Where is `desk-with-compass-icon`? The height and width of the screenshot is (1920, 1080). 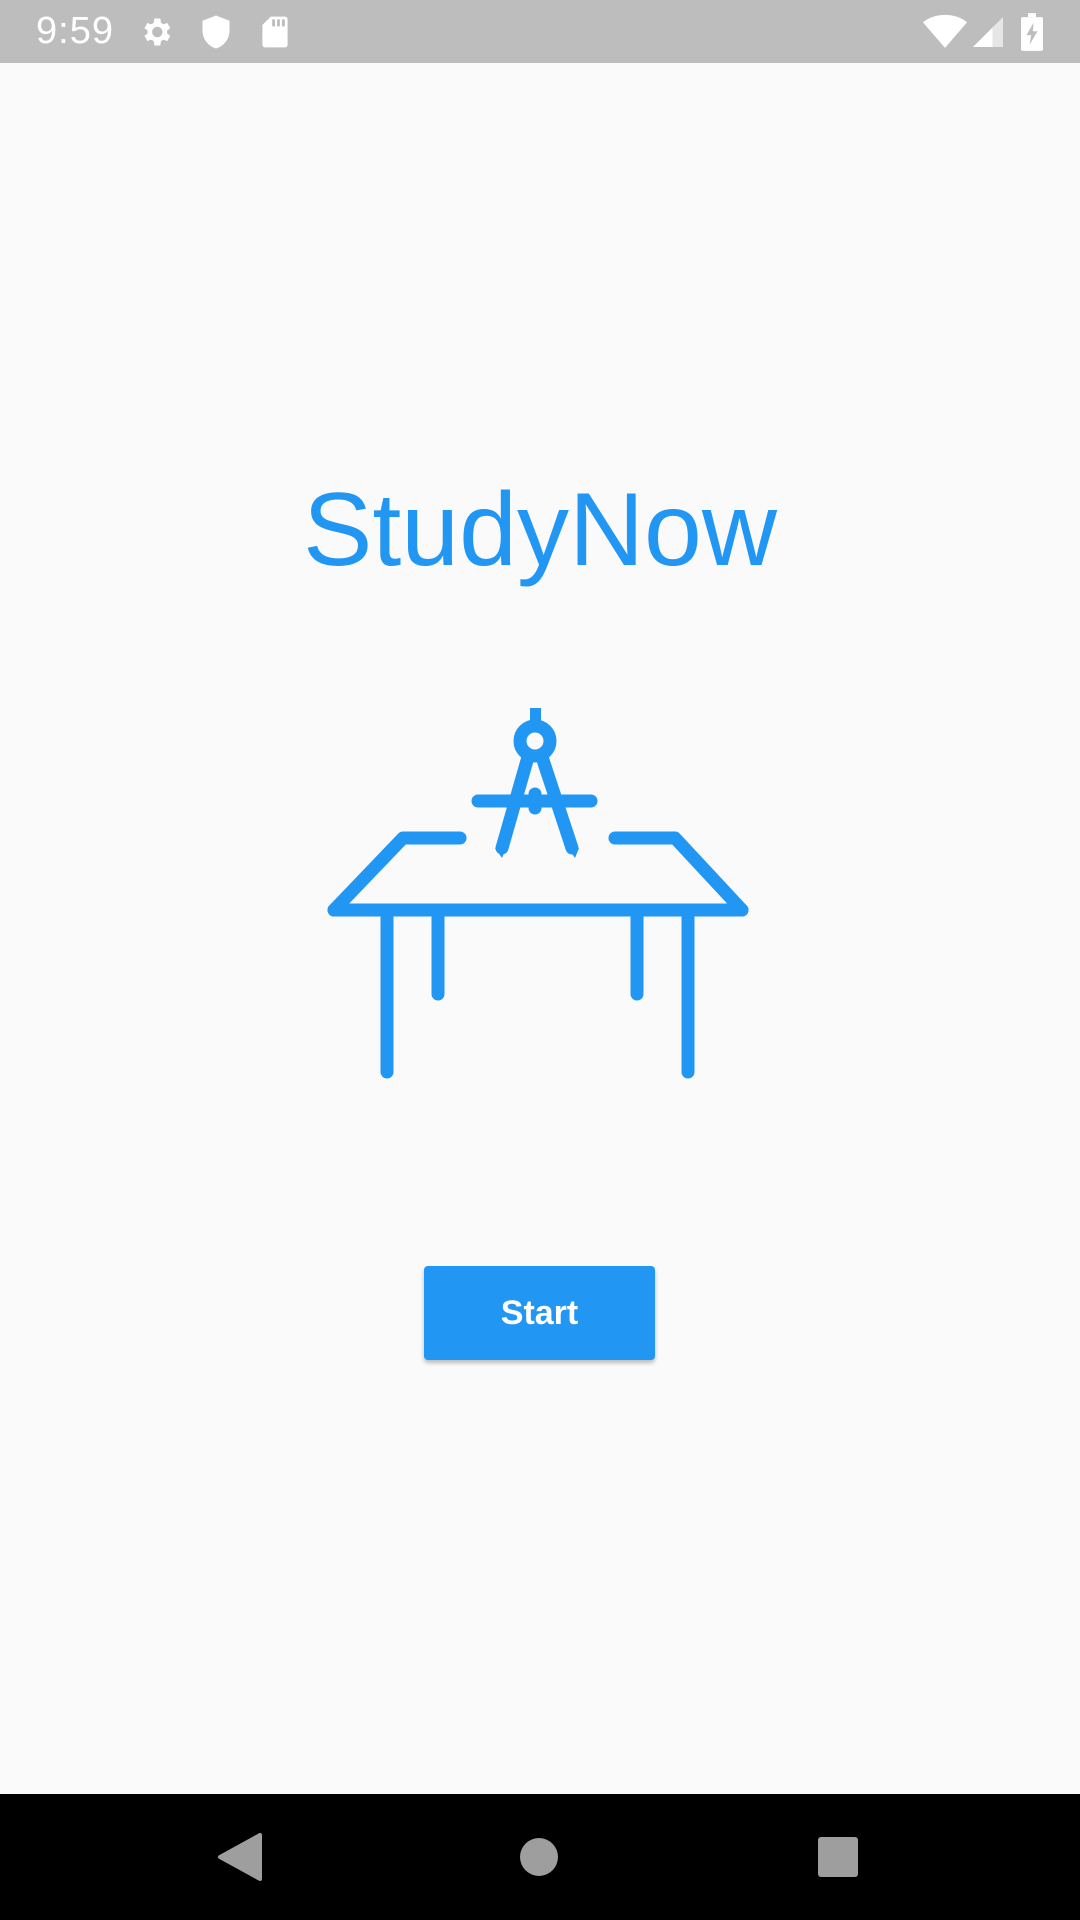 desk-with-compass-icon is located at coordinates (538, 893).